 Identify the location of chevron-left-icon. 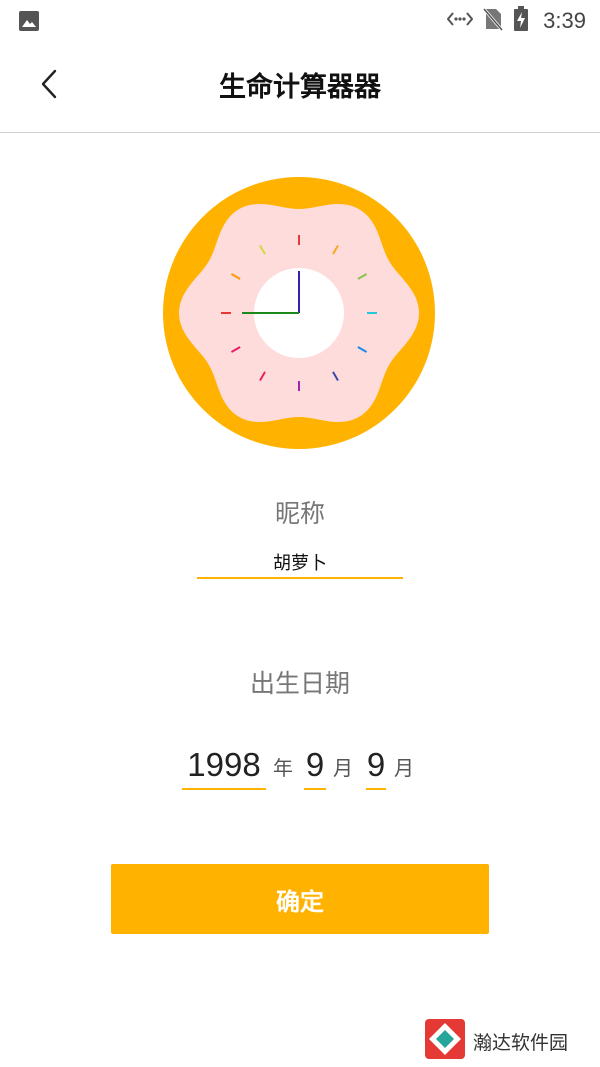
(50, 86).